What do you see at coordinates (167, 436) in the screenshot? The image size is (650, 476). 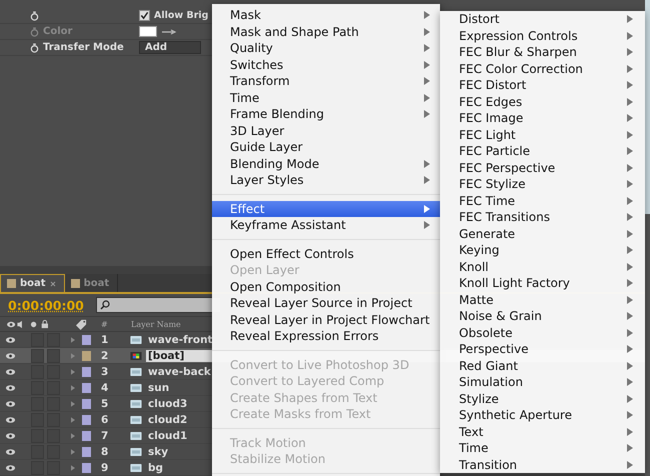 I see `layer-name: cloud1` at bounding box center [167, 436].